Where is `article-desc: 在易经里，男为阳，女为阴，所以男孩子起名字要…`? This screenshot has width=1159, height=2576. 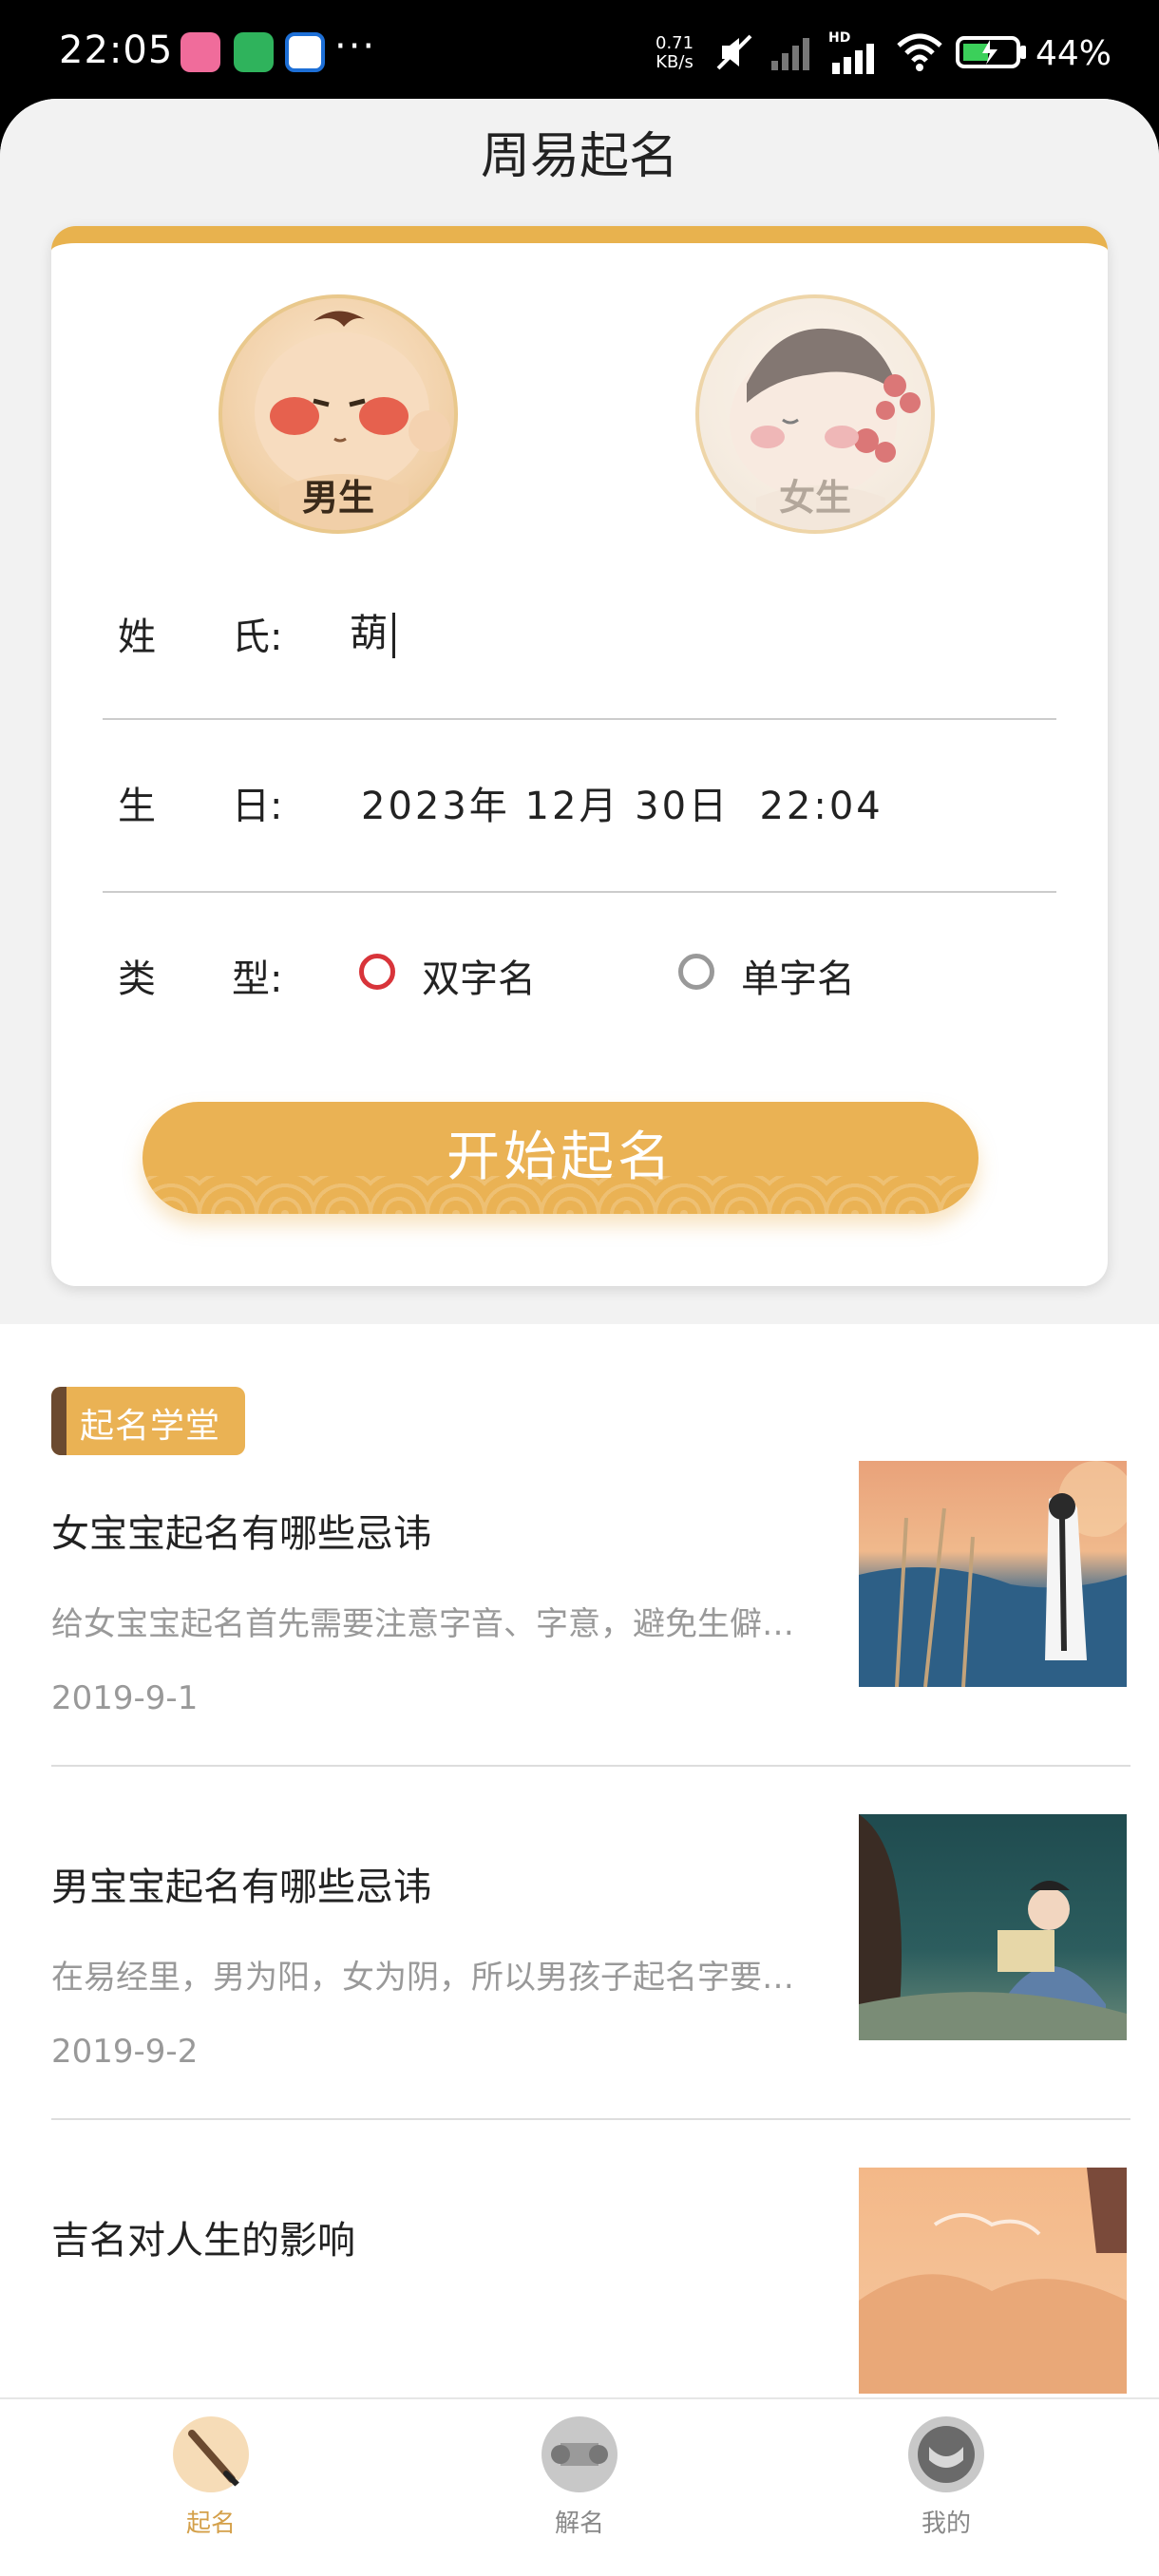 article-desc: 在易经里，男为阳，女为阴，所以男孩子起名字要… is located at coordinates (422, 1978).